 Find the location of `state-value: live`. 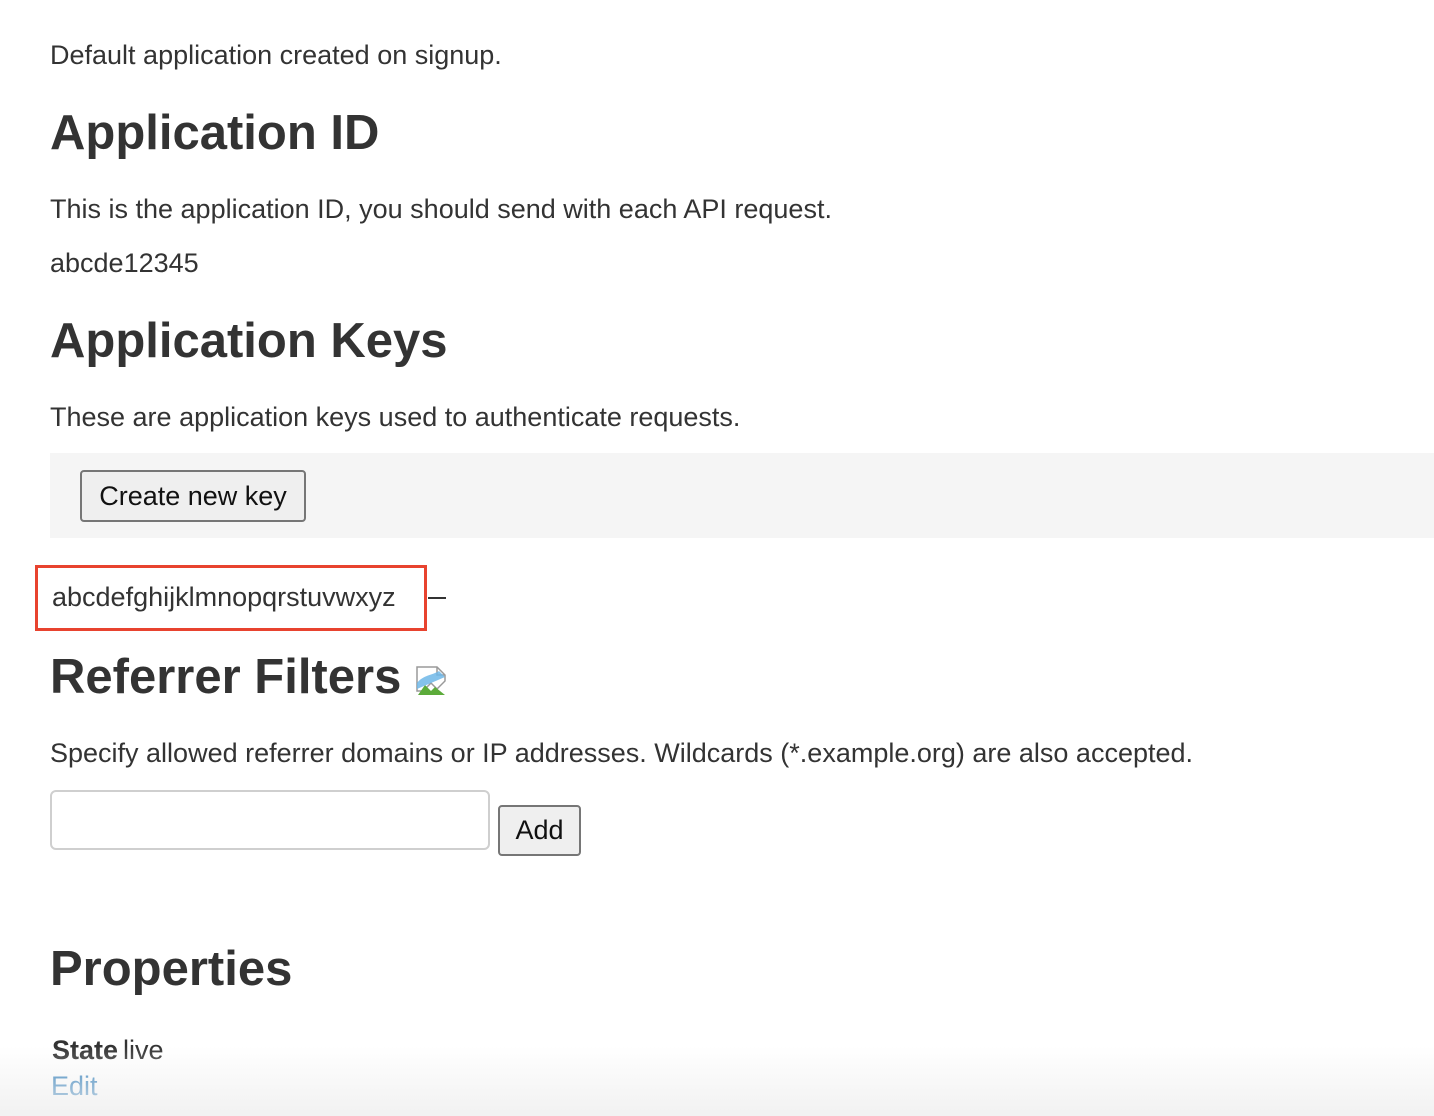

state-value: live is located at coordinates (143, 1050).